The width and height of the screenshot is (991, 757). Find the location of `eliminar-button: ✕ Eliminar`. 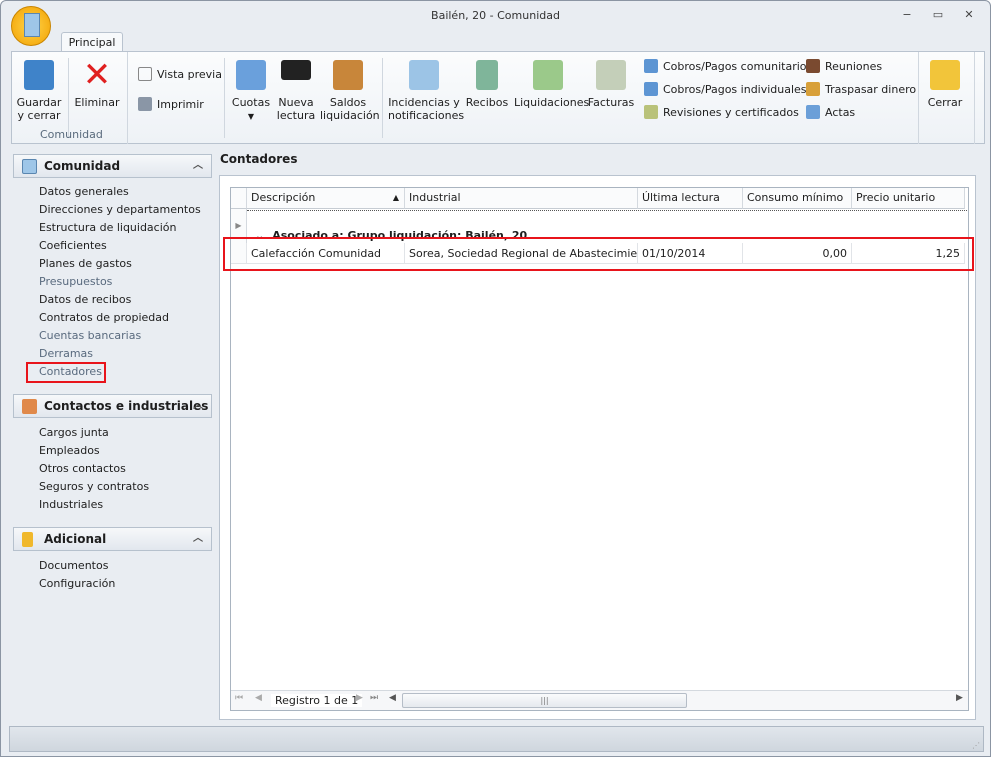

eliminar-button: ✕ Eliminar is located at coordinates (97, 82).